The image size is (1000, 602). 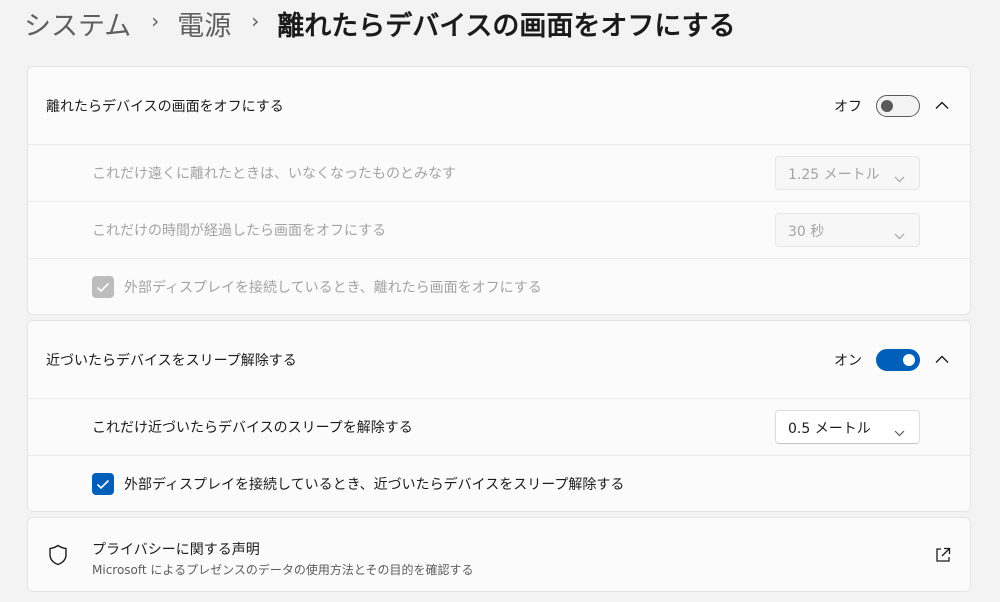 I want to click on open-external-icon, so click(x=943, y=555).